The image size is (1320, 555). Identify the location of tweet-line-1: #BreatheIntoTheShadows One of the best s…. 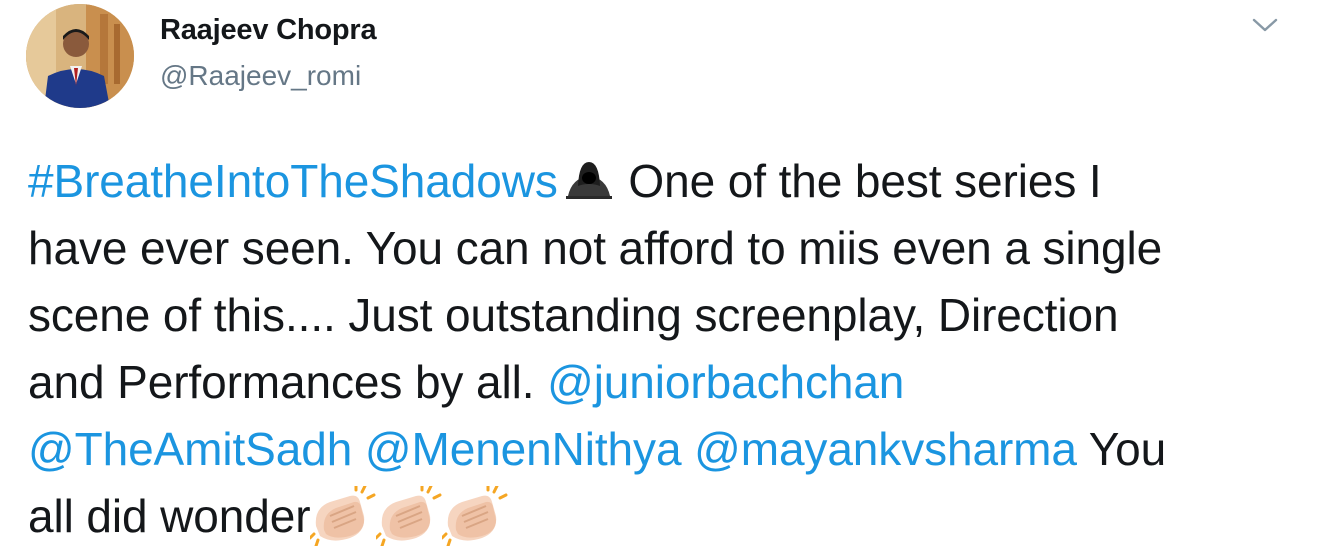
(663, 181).